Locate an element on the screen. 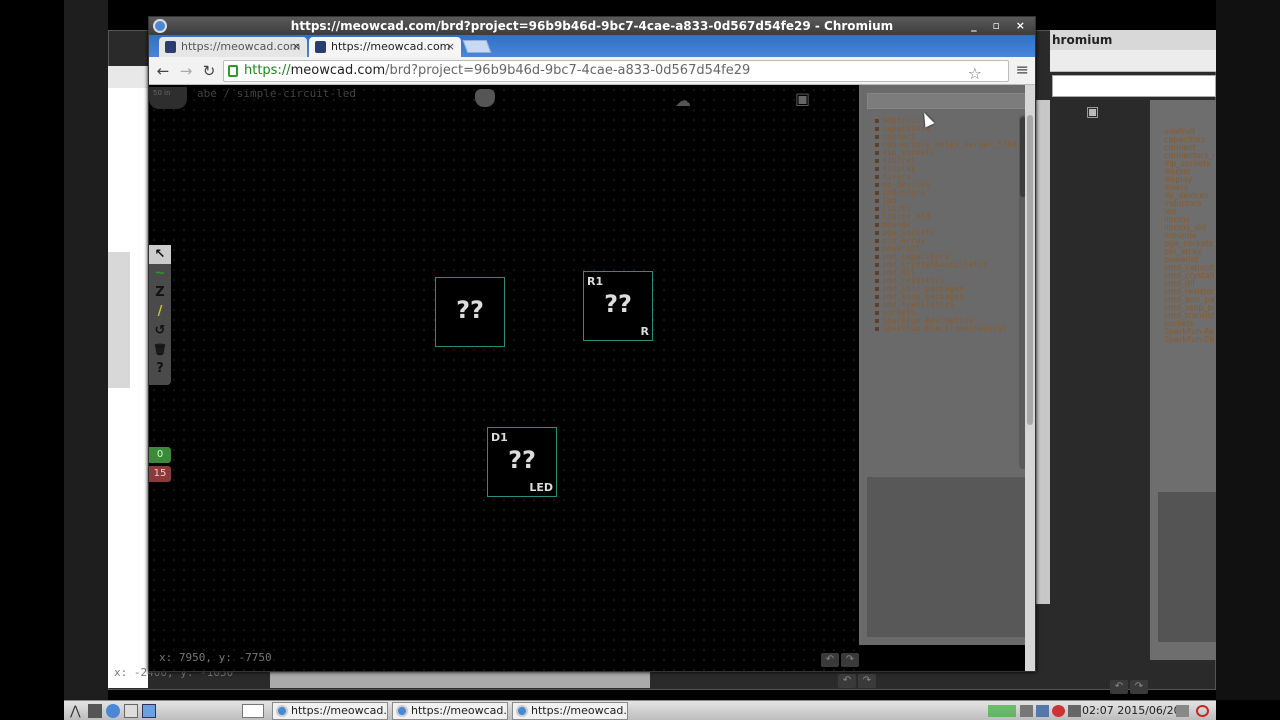 This screenshot has height=720, width=1280. workspace-icon is located at coordinates (253, 711).